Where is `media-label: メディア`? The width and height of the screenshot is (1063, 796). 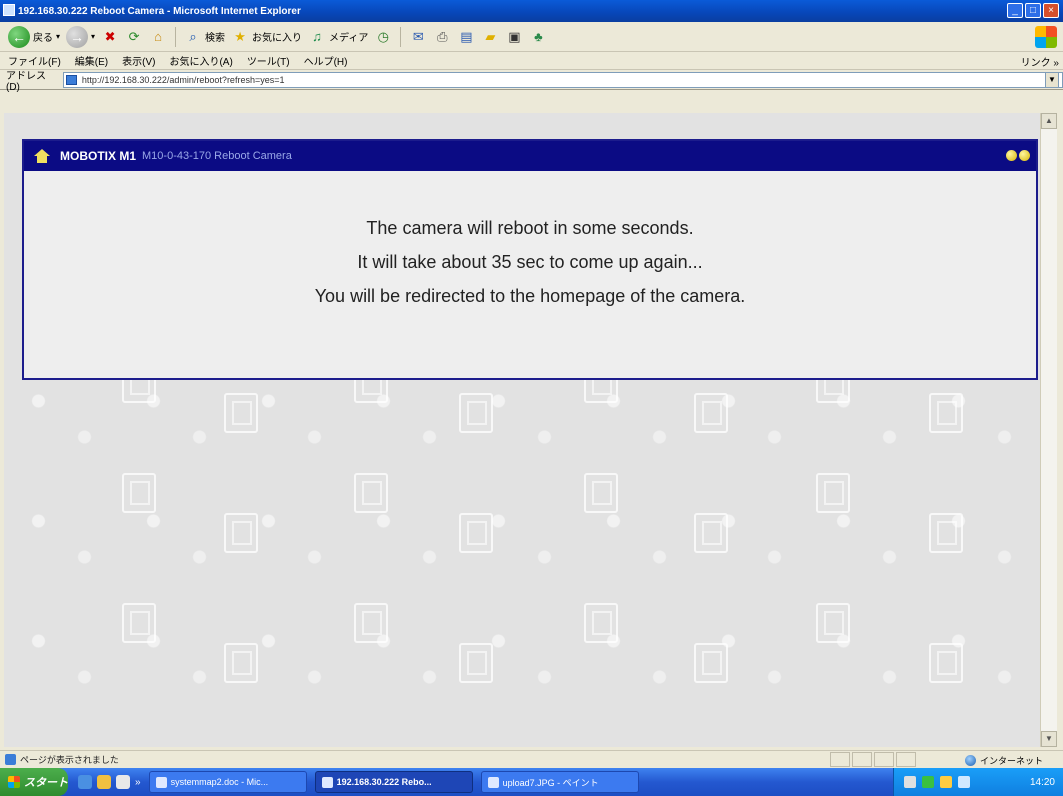 media-label: メディア is located at coordinates (349, 38).